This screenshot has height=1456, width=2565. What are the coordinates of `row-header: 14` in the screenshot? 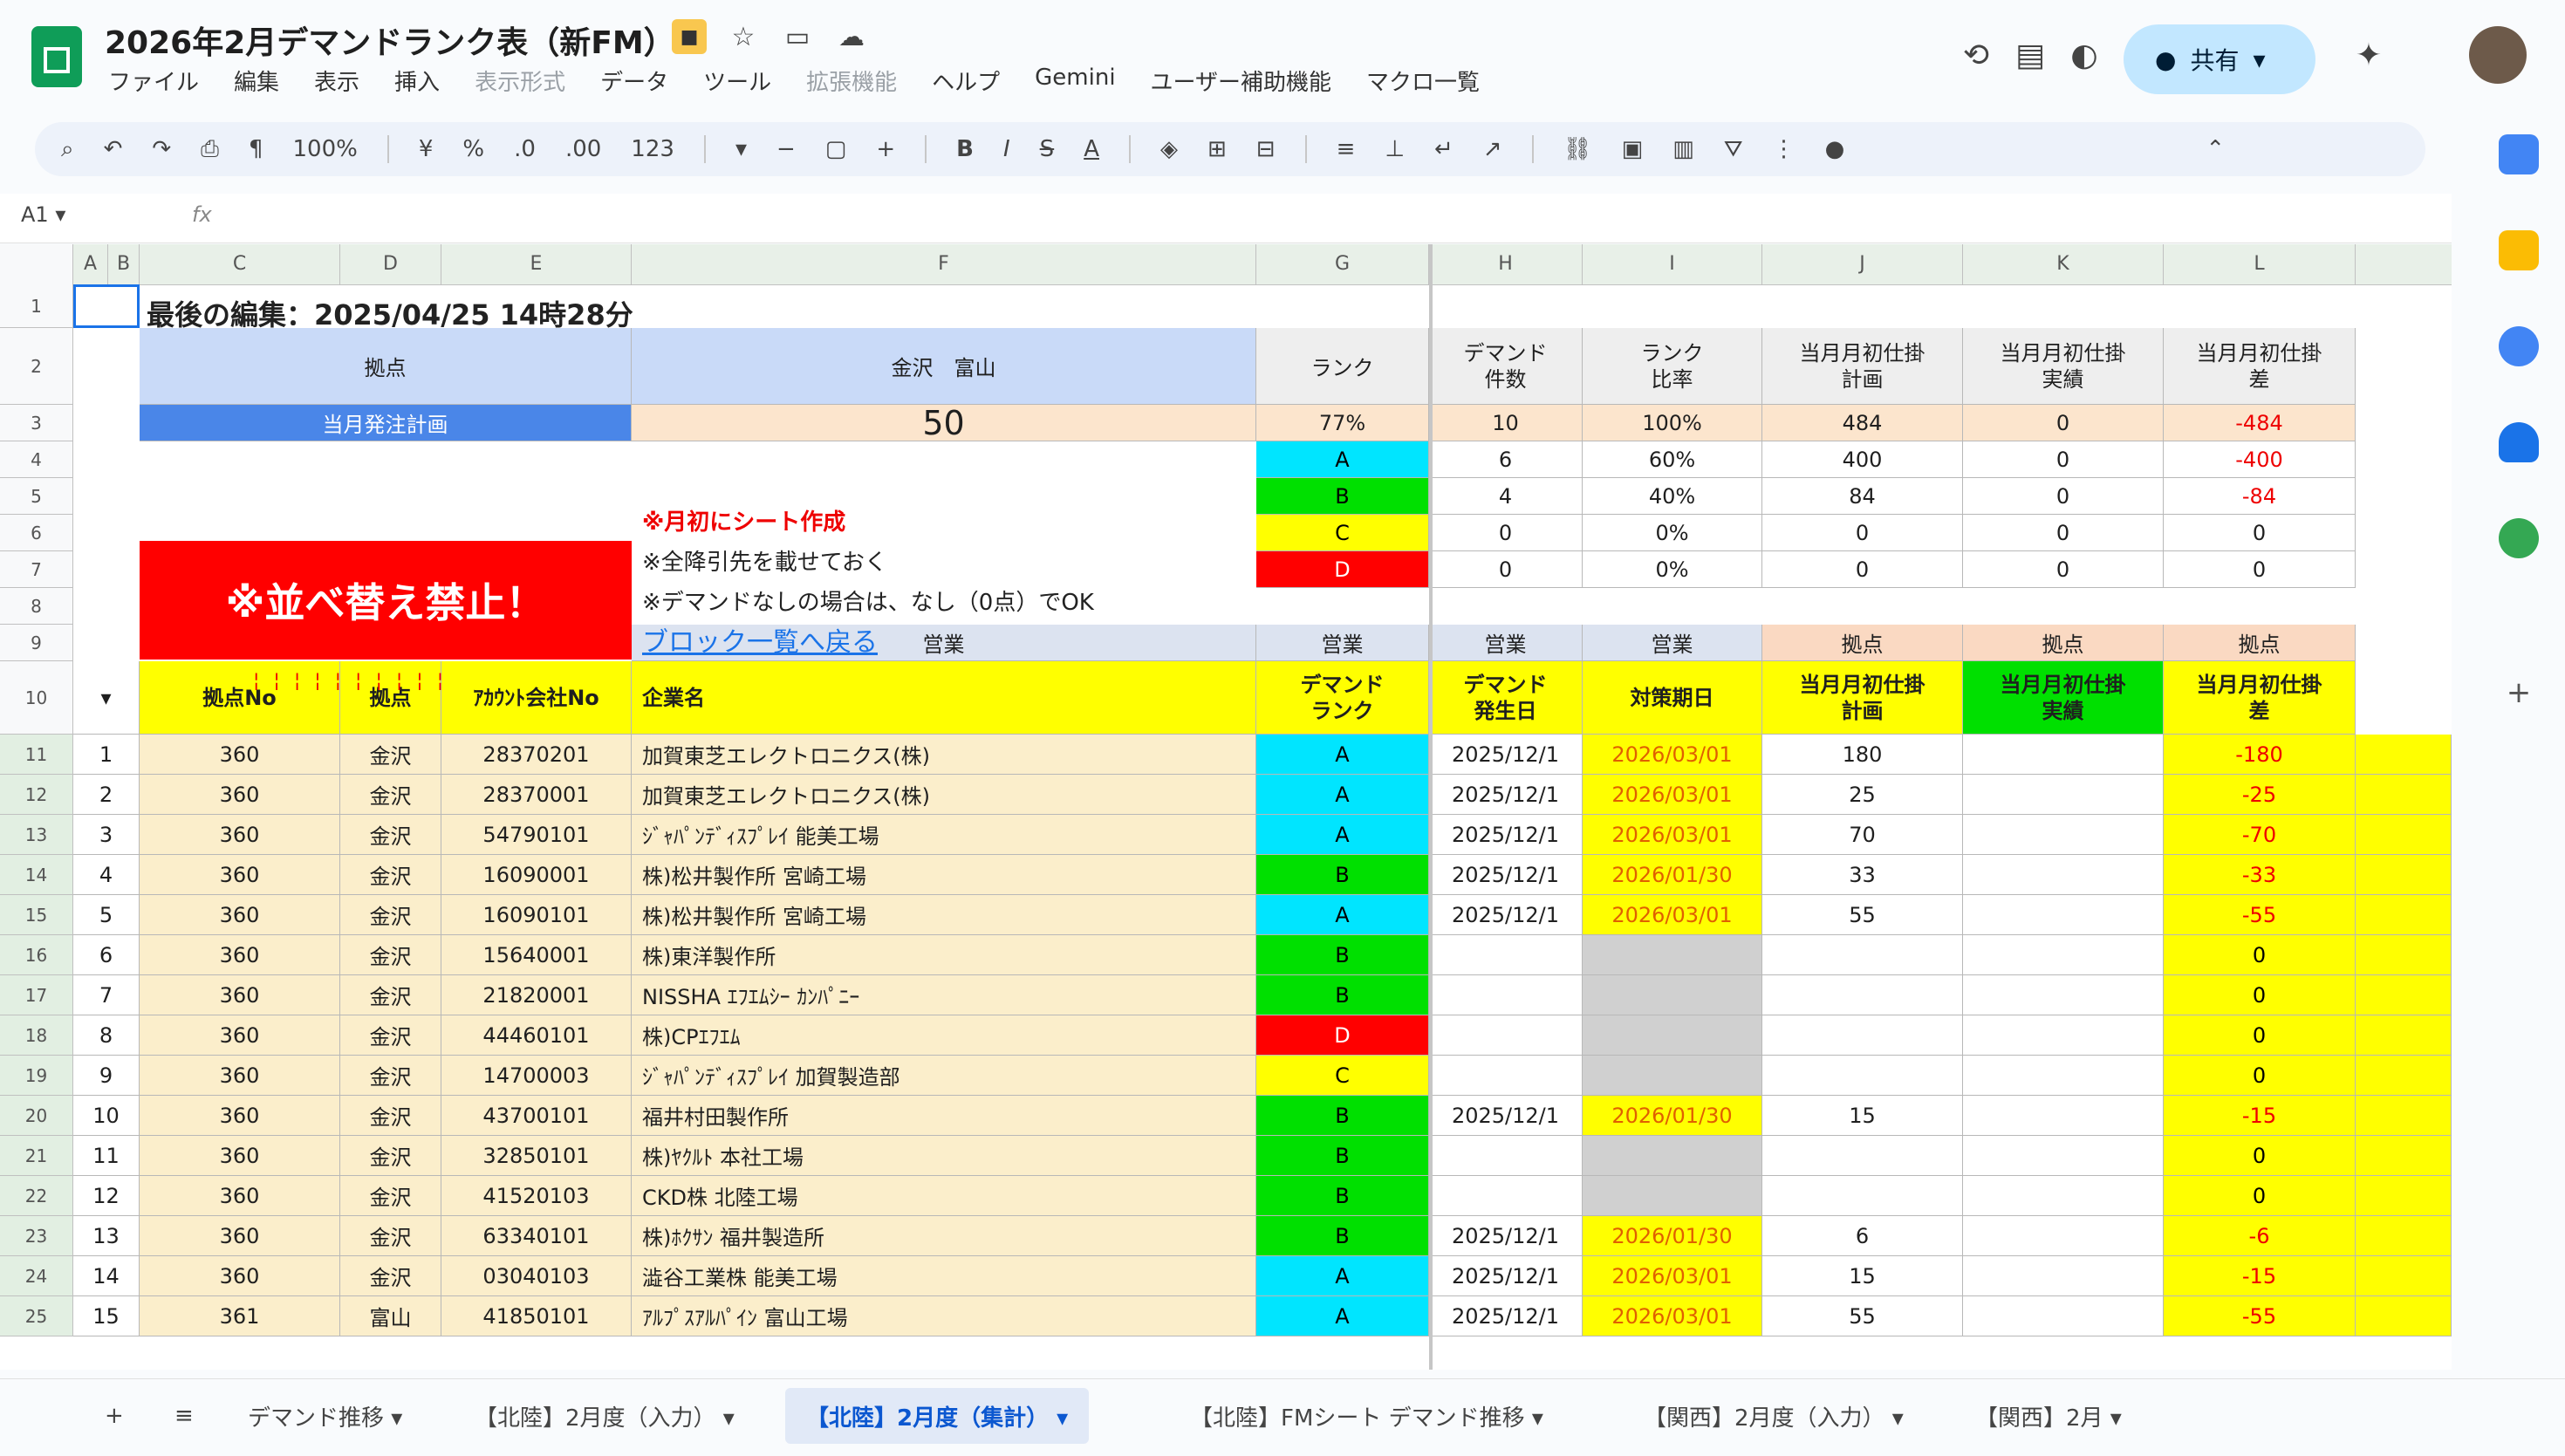 It's located at (36, 875).